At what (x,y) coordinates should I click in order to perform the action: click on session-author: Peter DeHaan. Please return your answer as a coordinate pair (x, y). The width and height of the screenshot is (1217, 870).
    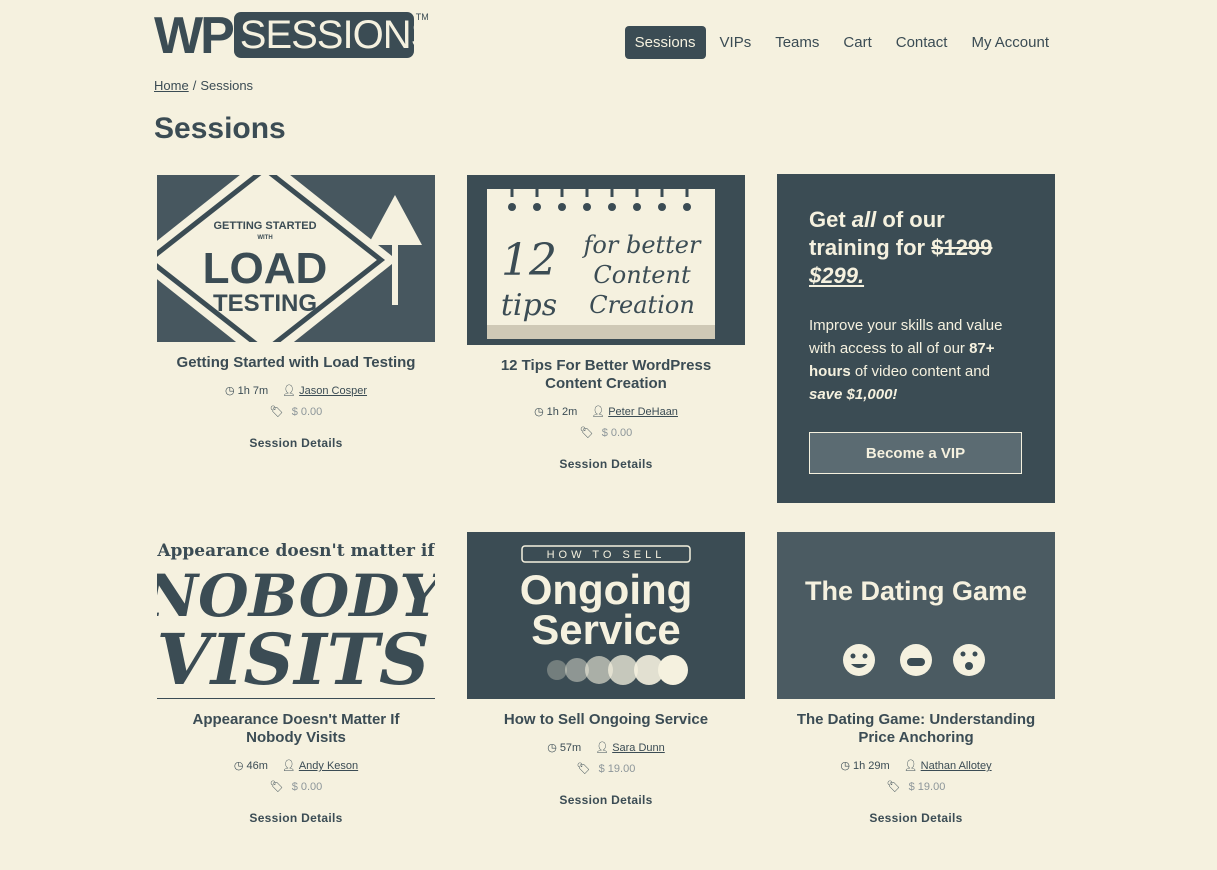
    Looking at the image, I should click on (643, 412).